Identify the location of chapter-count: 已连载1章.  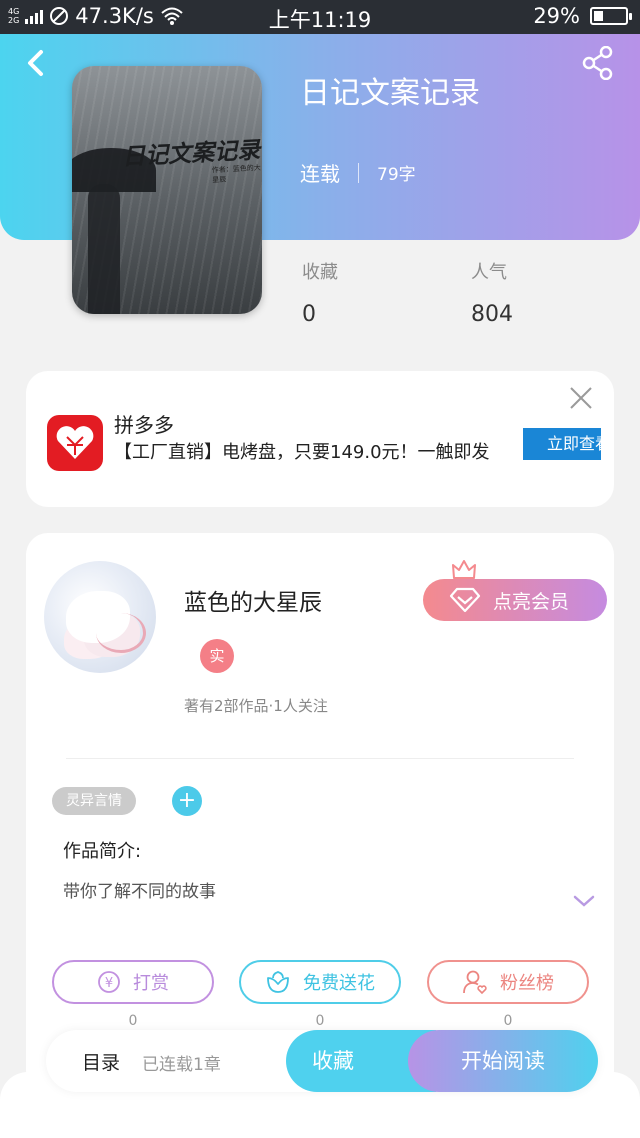
(181, 1062).